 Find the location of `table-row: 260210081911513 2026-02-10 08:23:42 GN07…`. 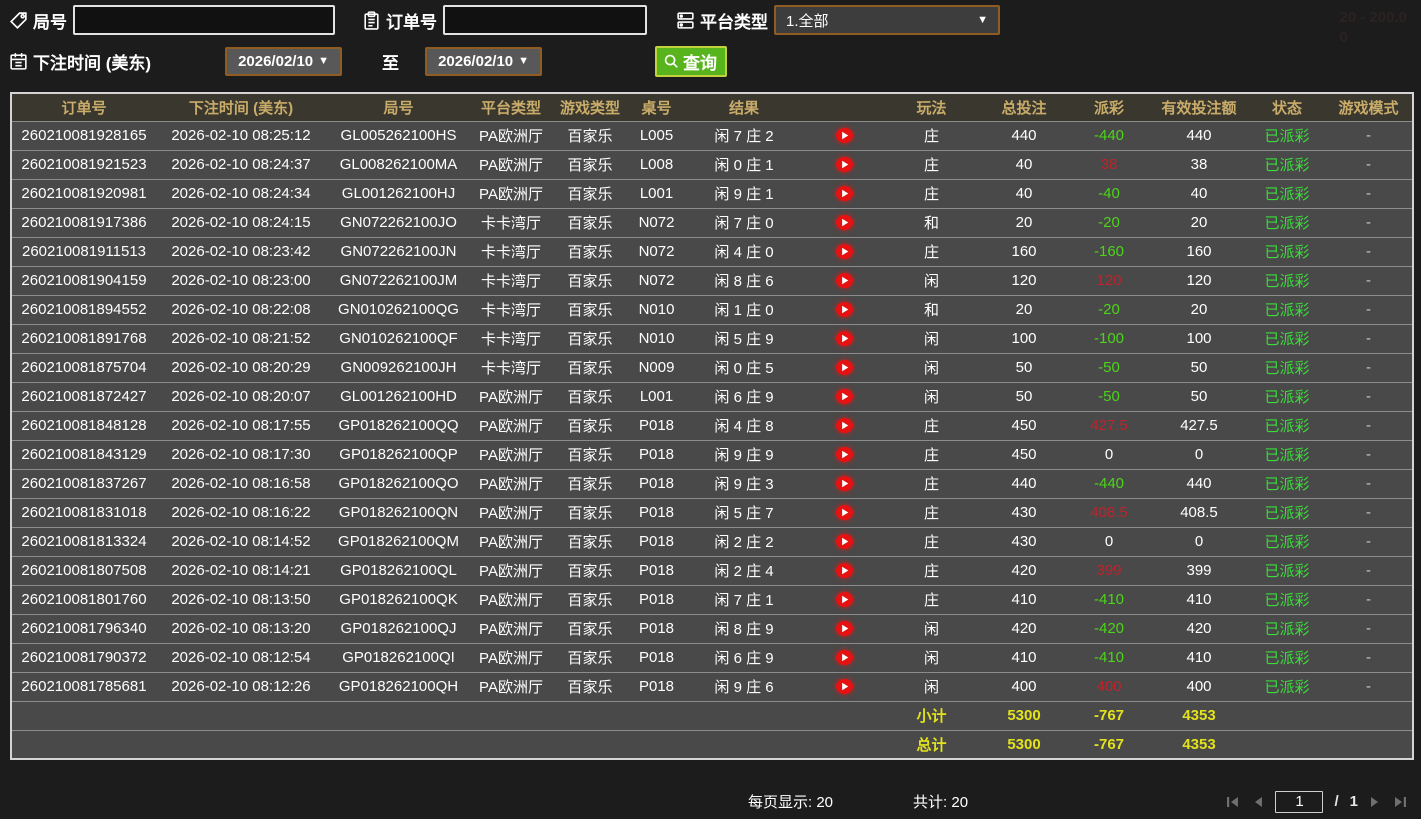

table-row: 260210081911513 2026-02-10 08:23:42 GN07… is located at coordinates (712, 252).